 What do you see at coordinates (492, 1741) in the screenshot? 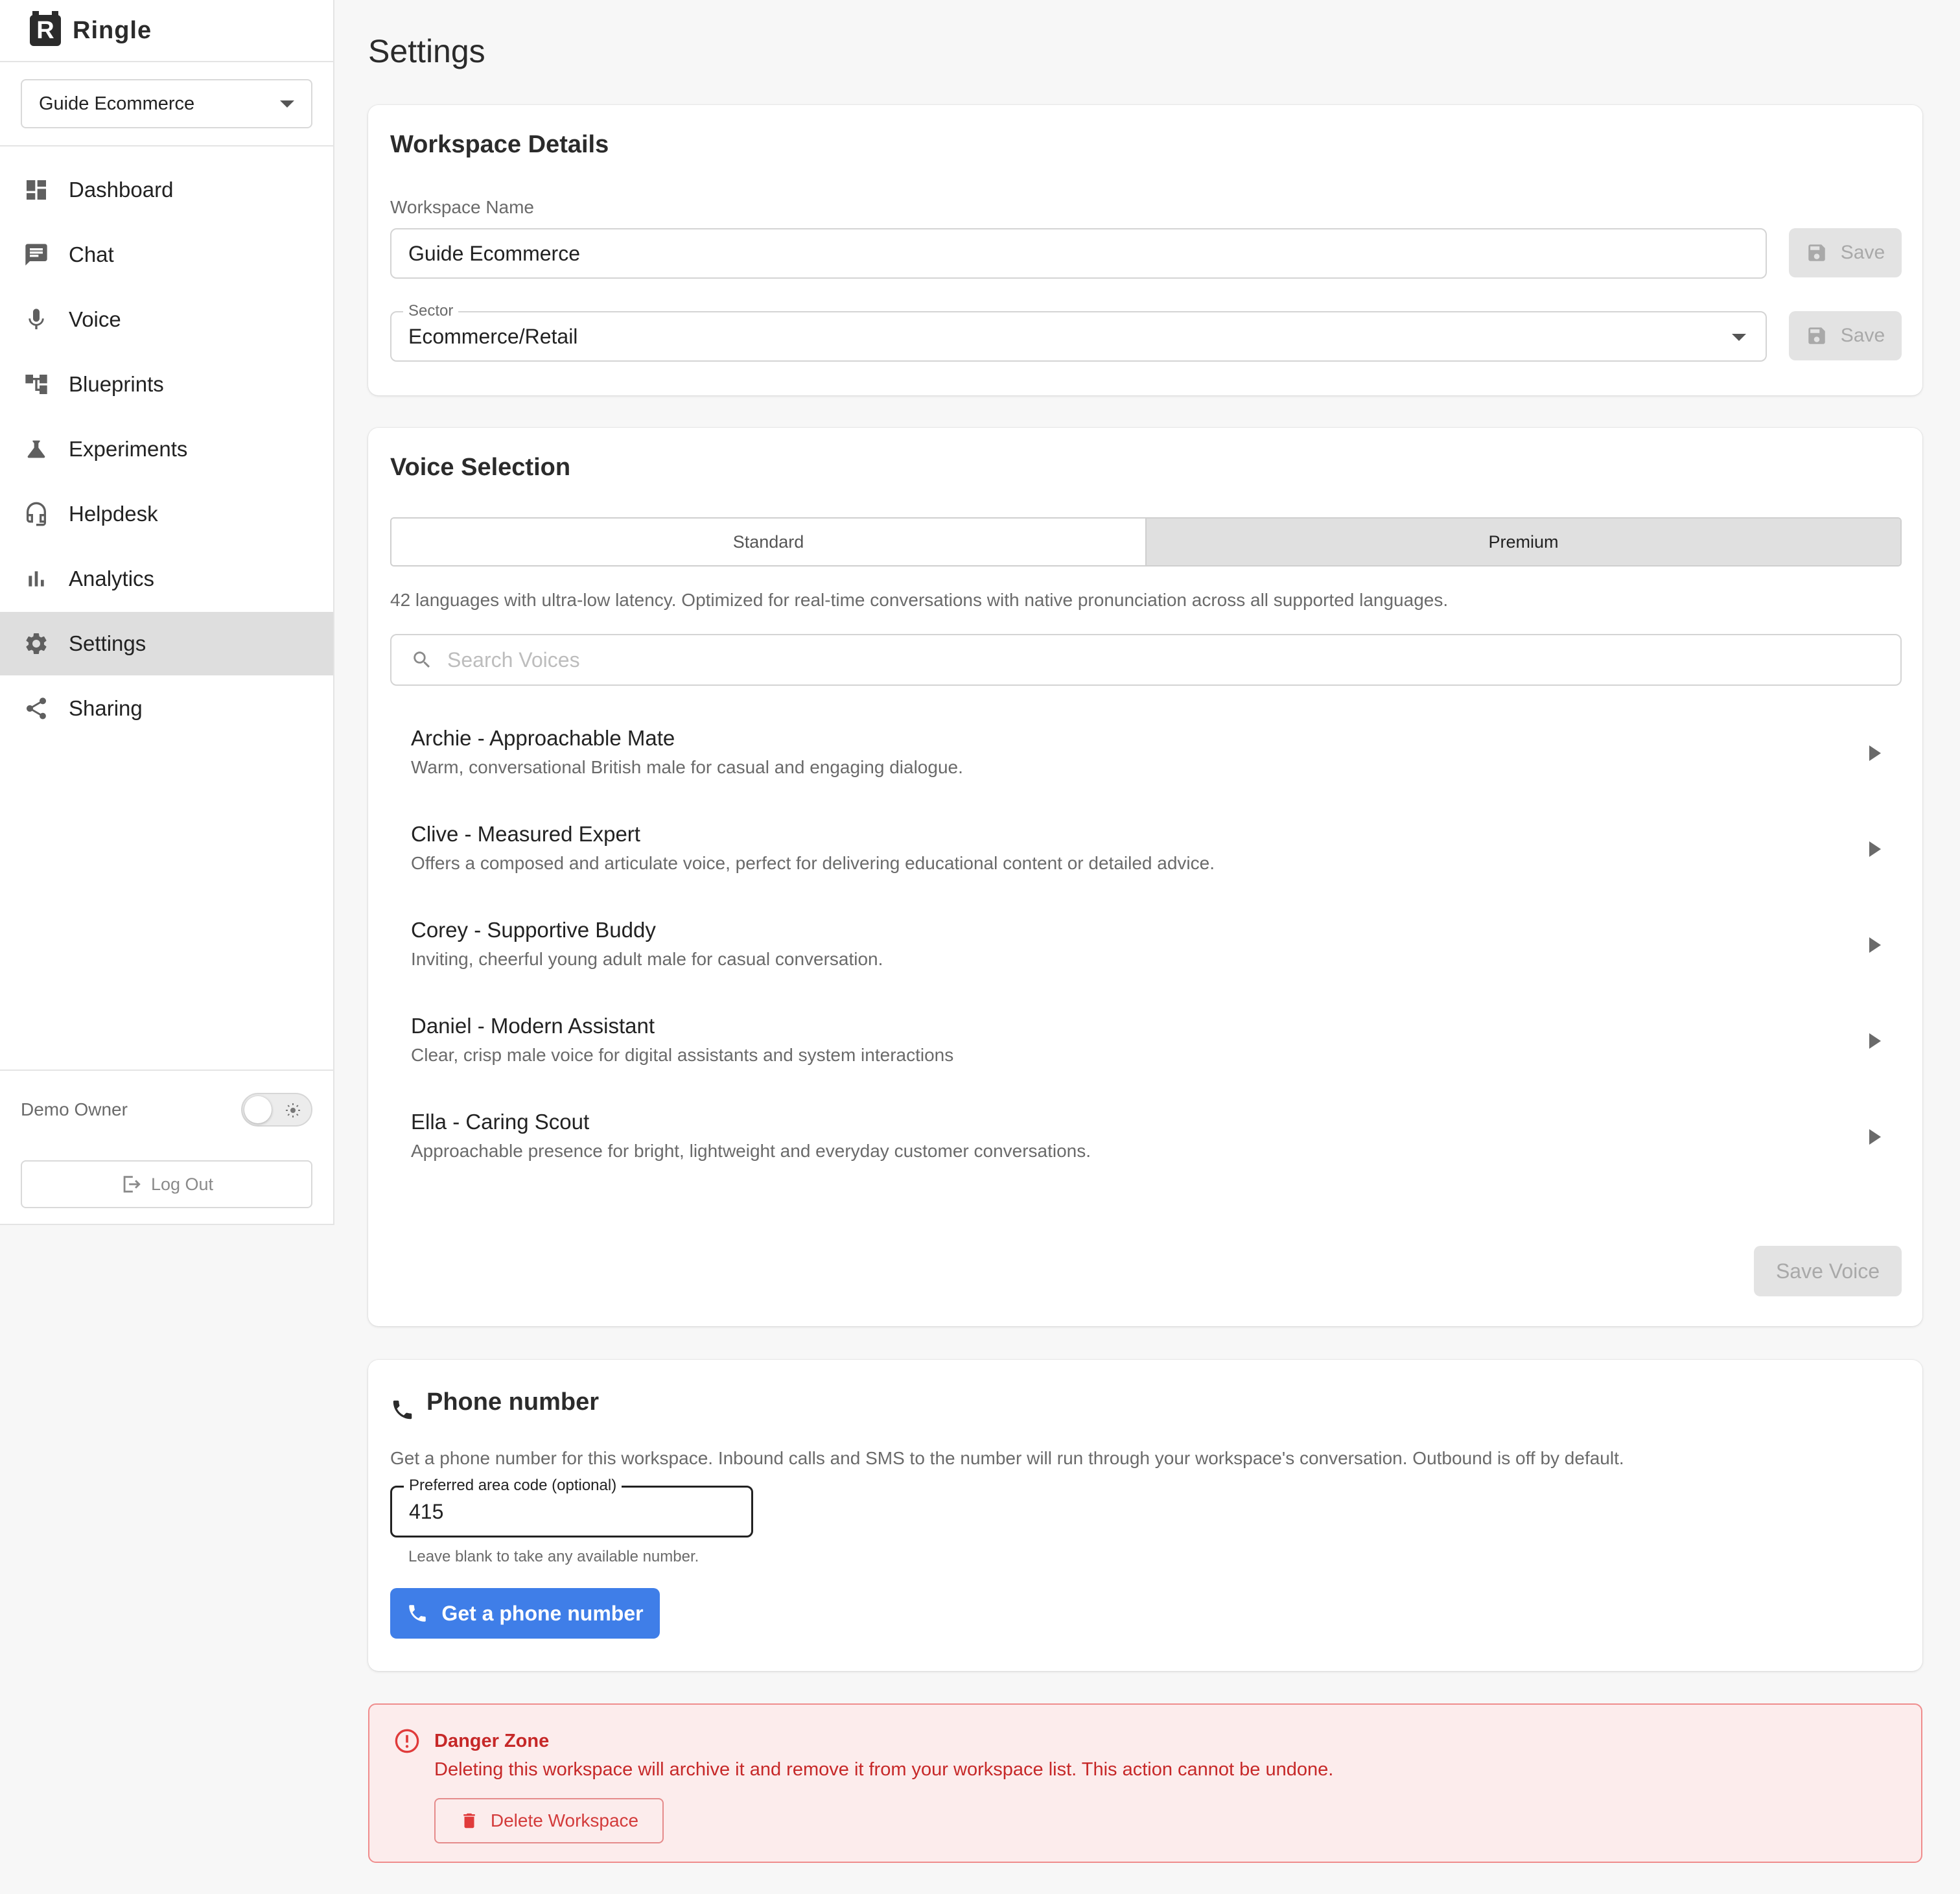
I see `danger-title: Danger Zone` at bounding box center [492, 1741].